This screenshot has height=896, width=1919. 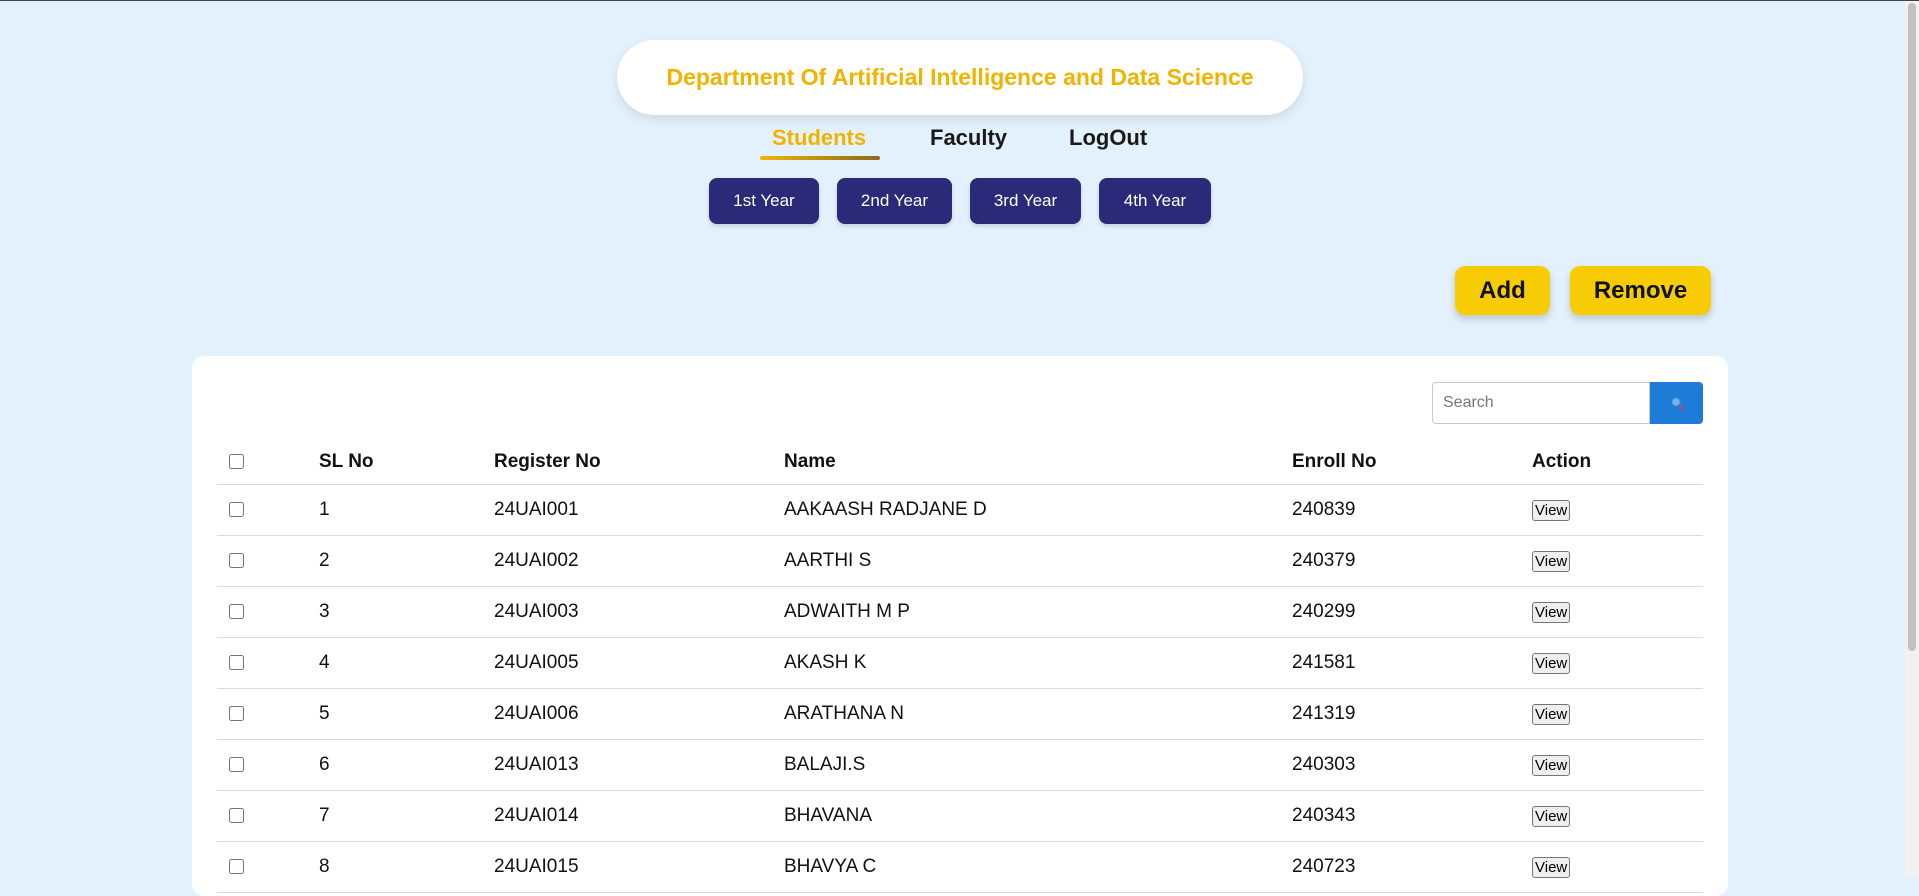 What do you see at coordinates (1038, 612) in the screenshot?
I see `cell-name: ADWAITH M P` at bounding box center [1038, 612].